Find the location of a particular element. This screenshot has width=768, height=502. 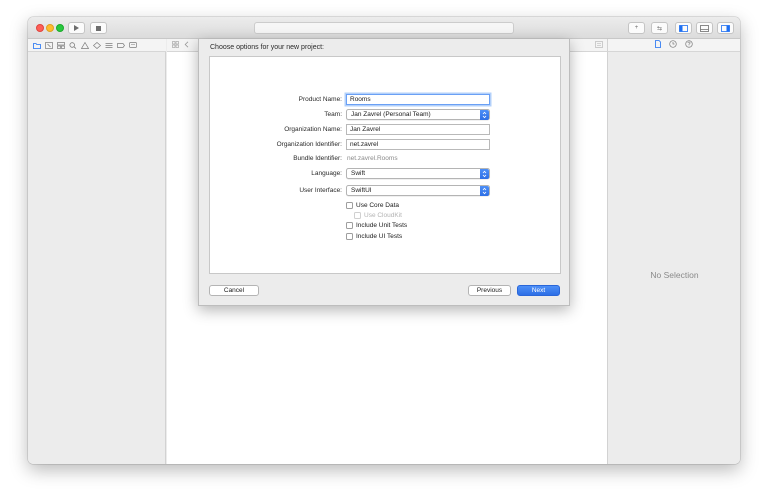

team-row: Team: Jan Zavrel (Personal Team) is located at coordinates (386, 115).